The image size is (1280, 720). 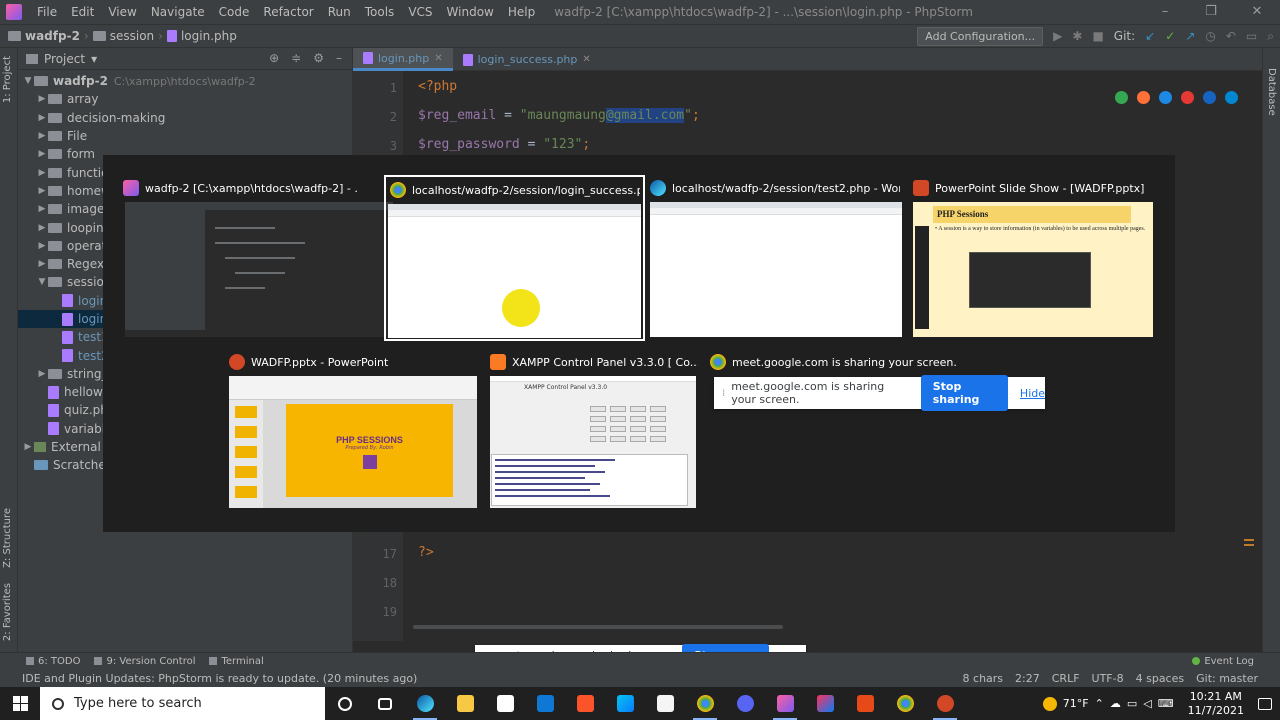 I want to click on tab-login-php: login.php ✕, so click(x=403, y=59).